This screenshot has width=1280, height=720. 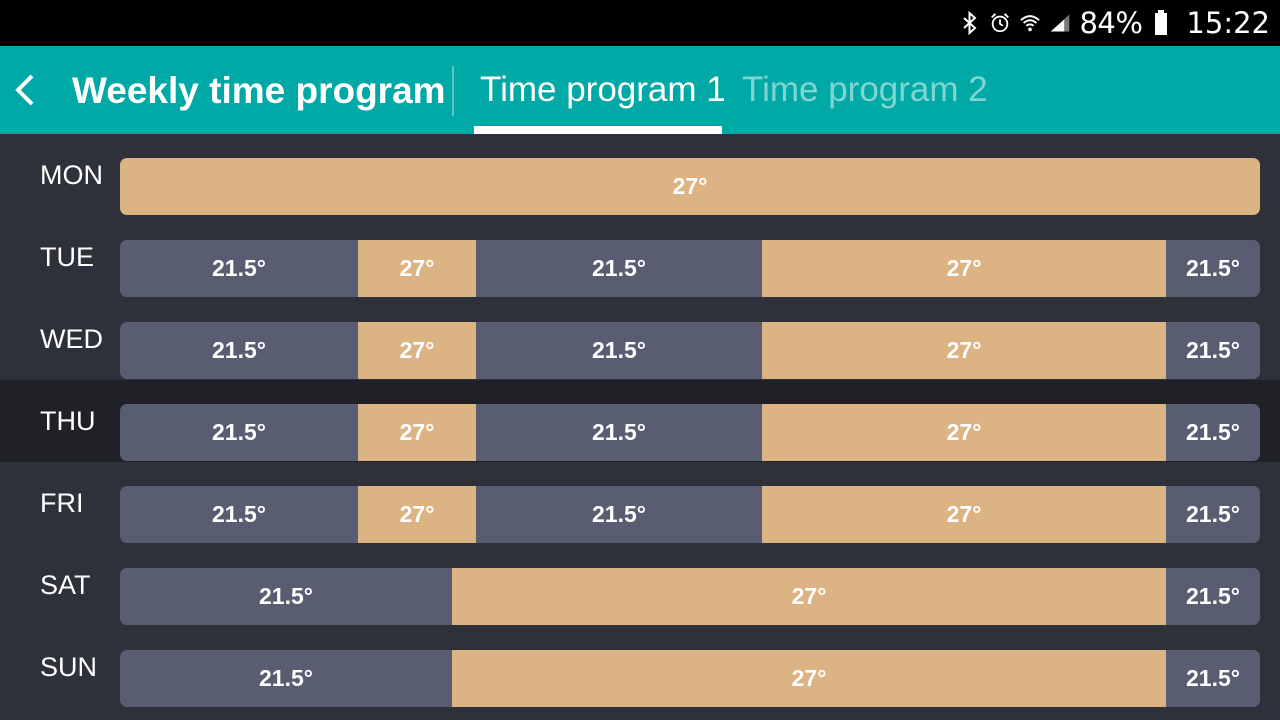 What do you see at coordinates (1060, 23) in the screenshot?
I see `signal-icon` at bounding box center [1060, 23].